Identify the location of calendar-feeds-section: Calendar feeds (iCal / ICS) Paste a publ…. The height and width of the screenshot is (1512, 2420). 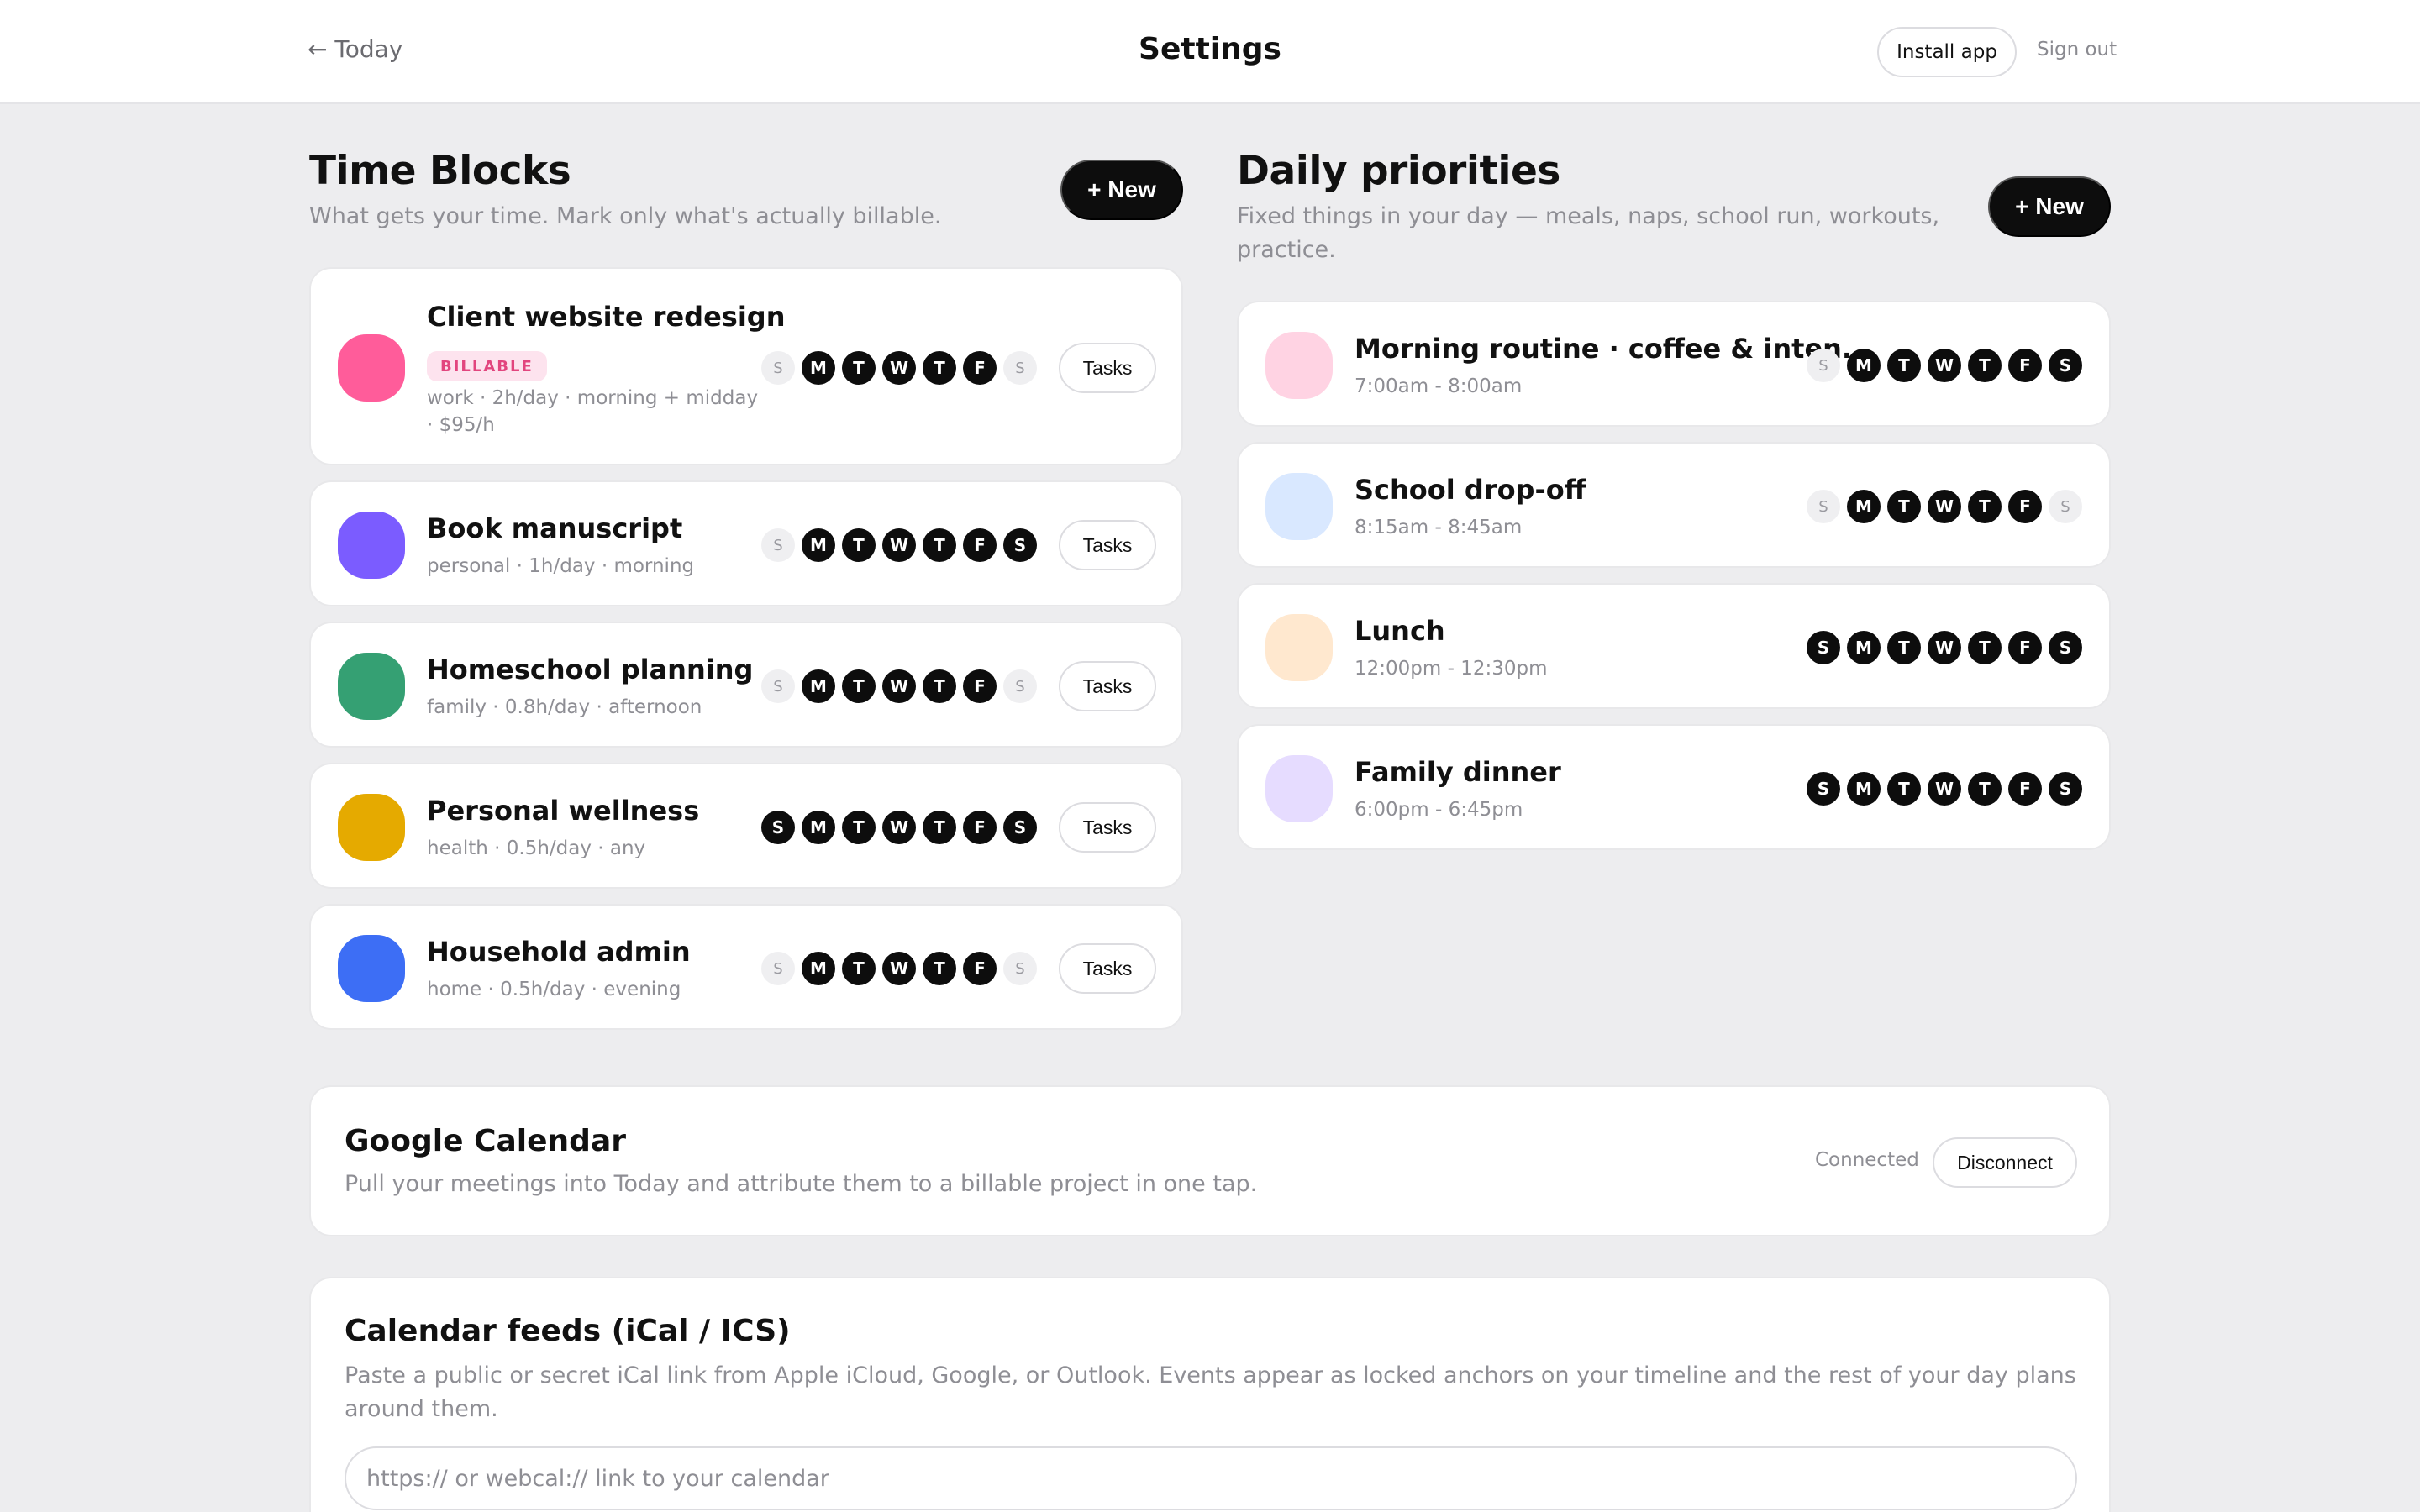
(1210, 1394).